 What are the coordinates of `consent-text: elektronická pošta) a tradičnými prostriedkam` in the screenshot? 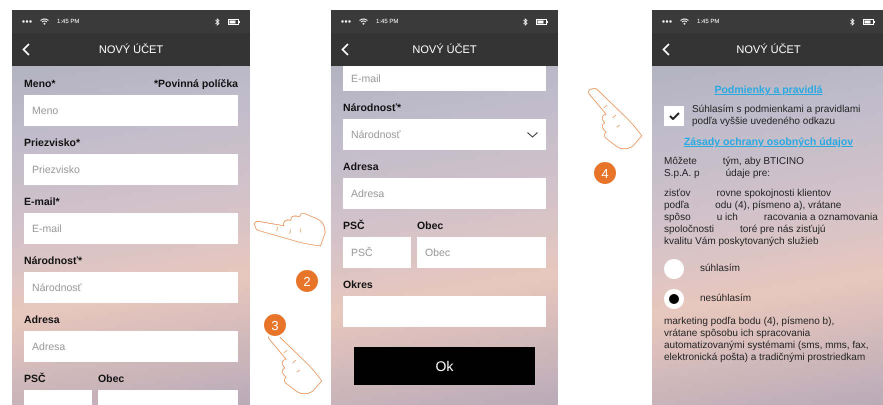 It's located at (765, 358).